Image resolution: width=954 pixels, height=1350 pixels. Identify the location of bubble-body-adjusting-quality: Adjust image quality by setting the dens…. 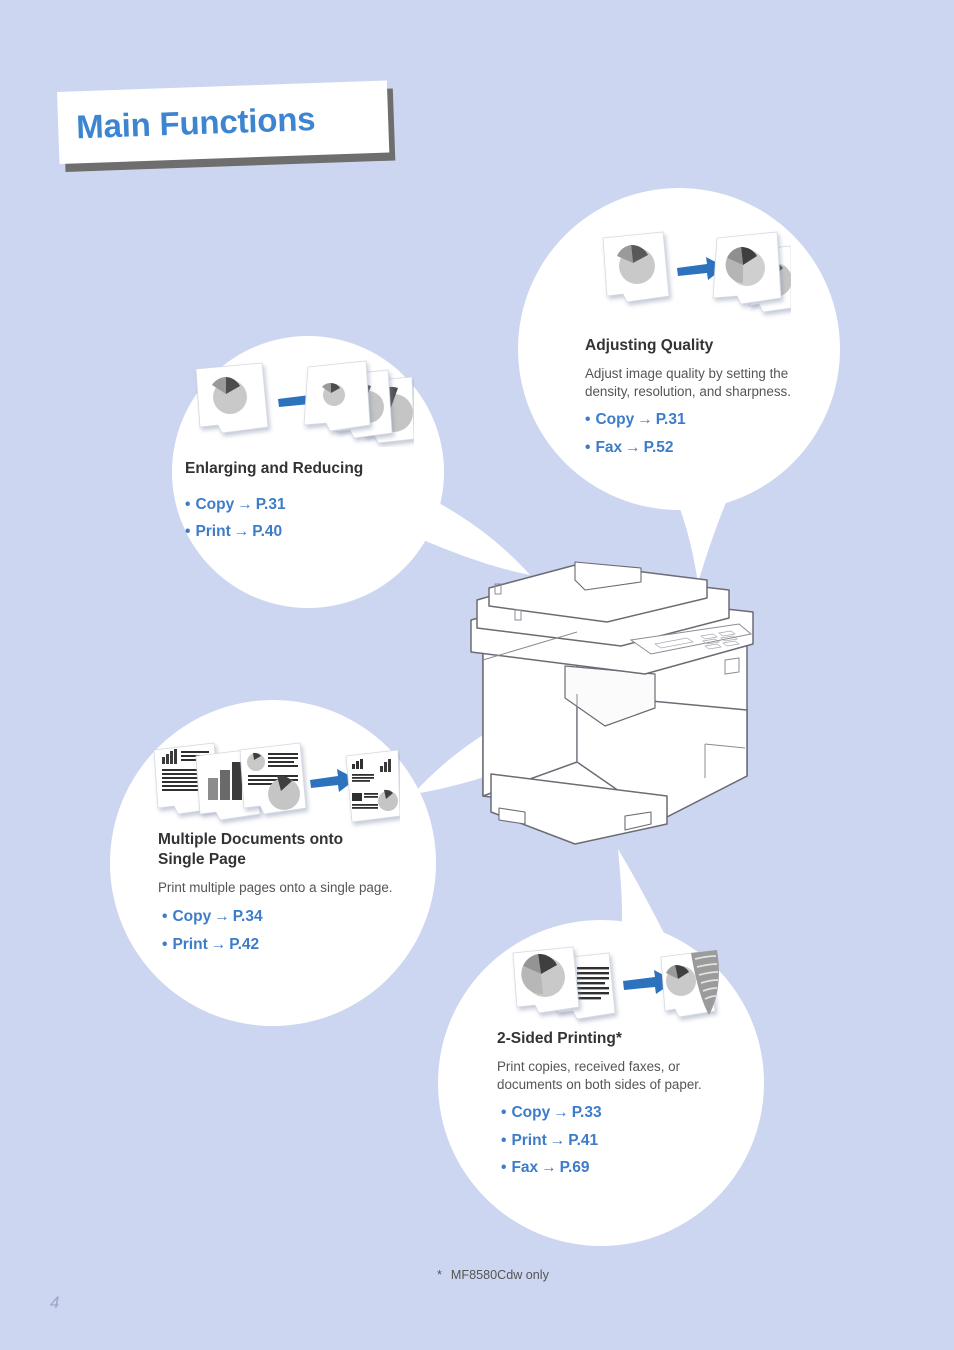
(688, 382).